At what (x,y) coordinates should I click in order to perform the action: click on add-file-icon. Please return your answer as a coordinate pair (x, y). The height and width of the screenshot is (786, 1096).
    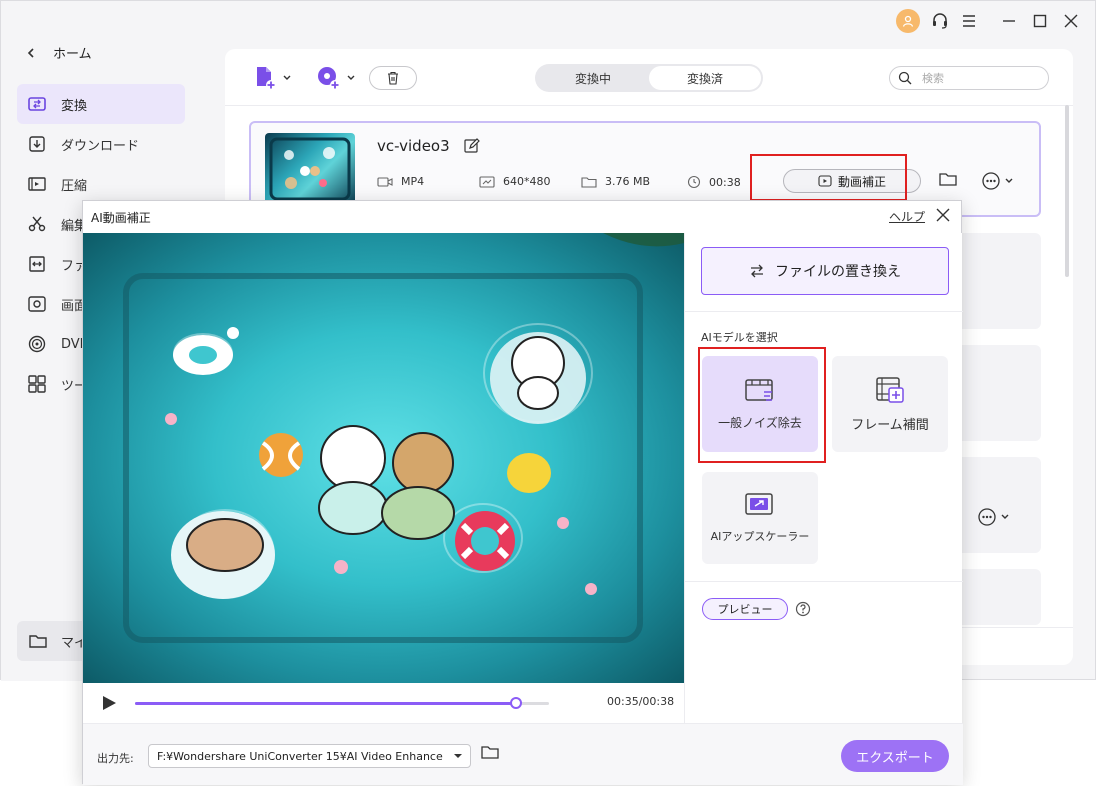
    Looking at the image, I should click on (266, 78).